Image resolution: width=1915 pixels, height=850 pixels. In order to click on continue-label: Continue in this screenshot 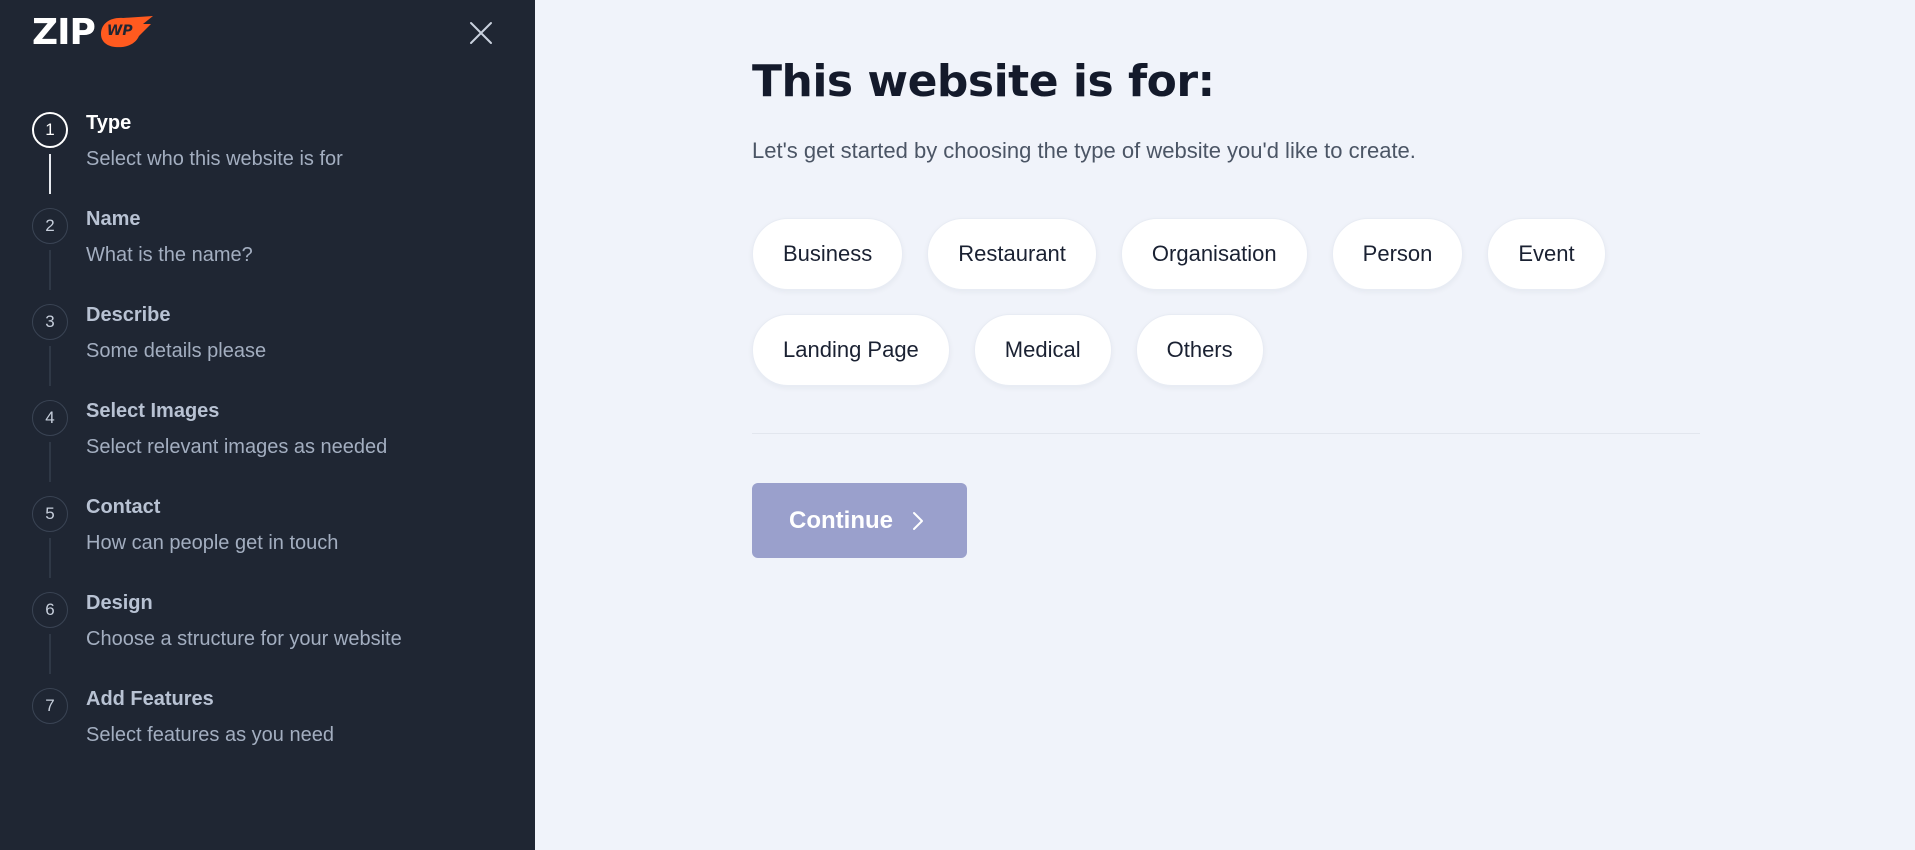, I will do `click(841, 520)`.